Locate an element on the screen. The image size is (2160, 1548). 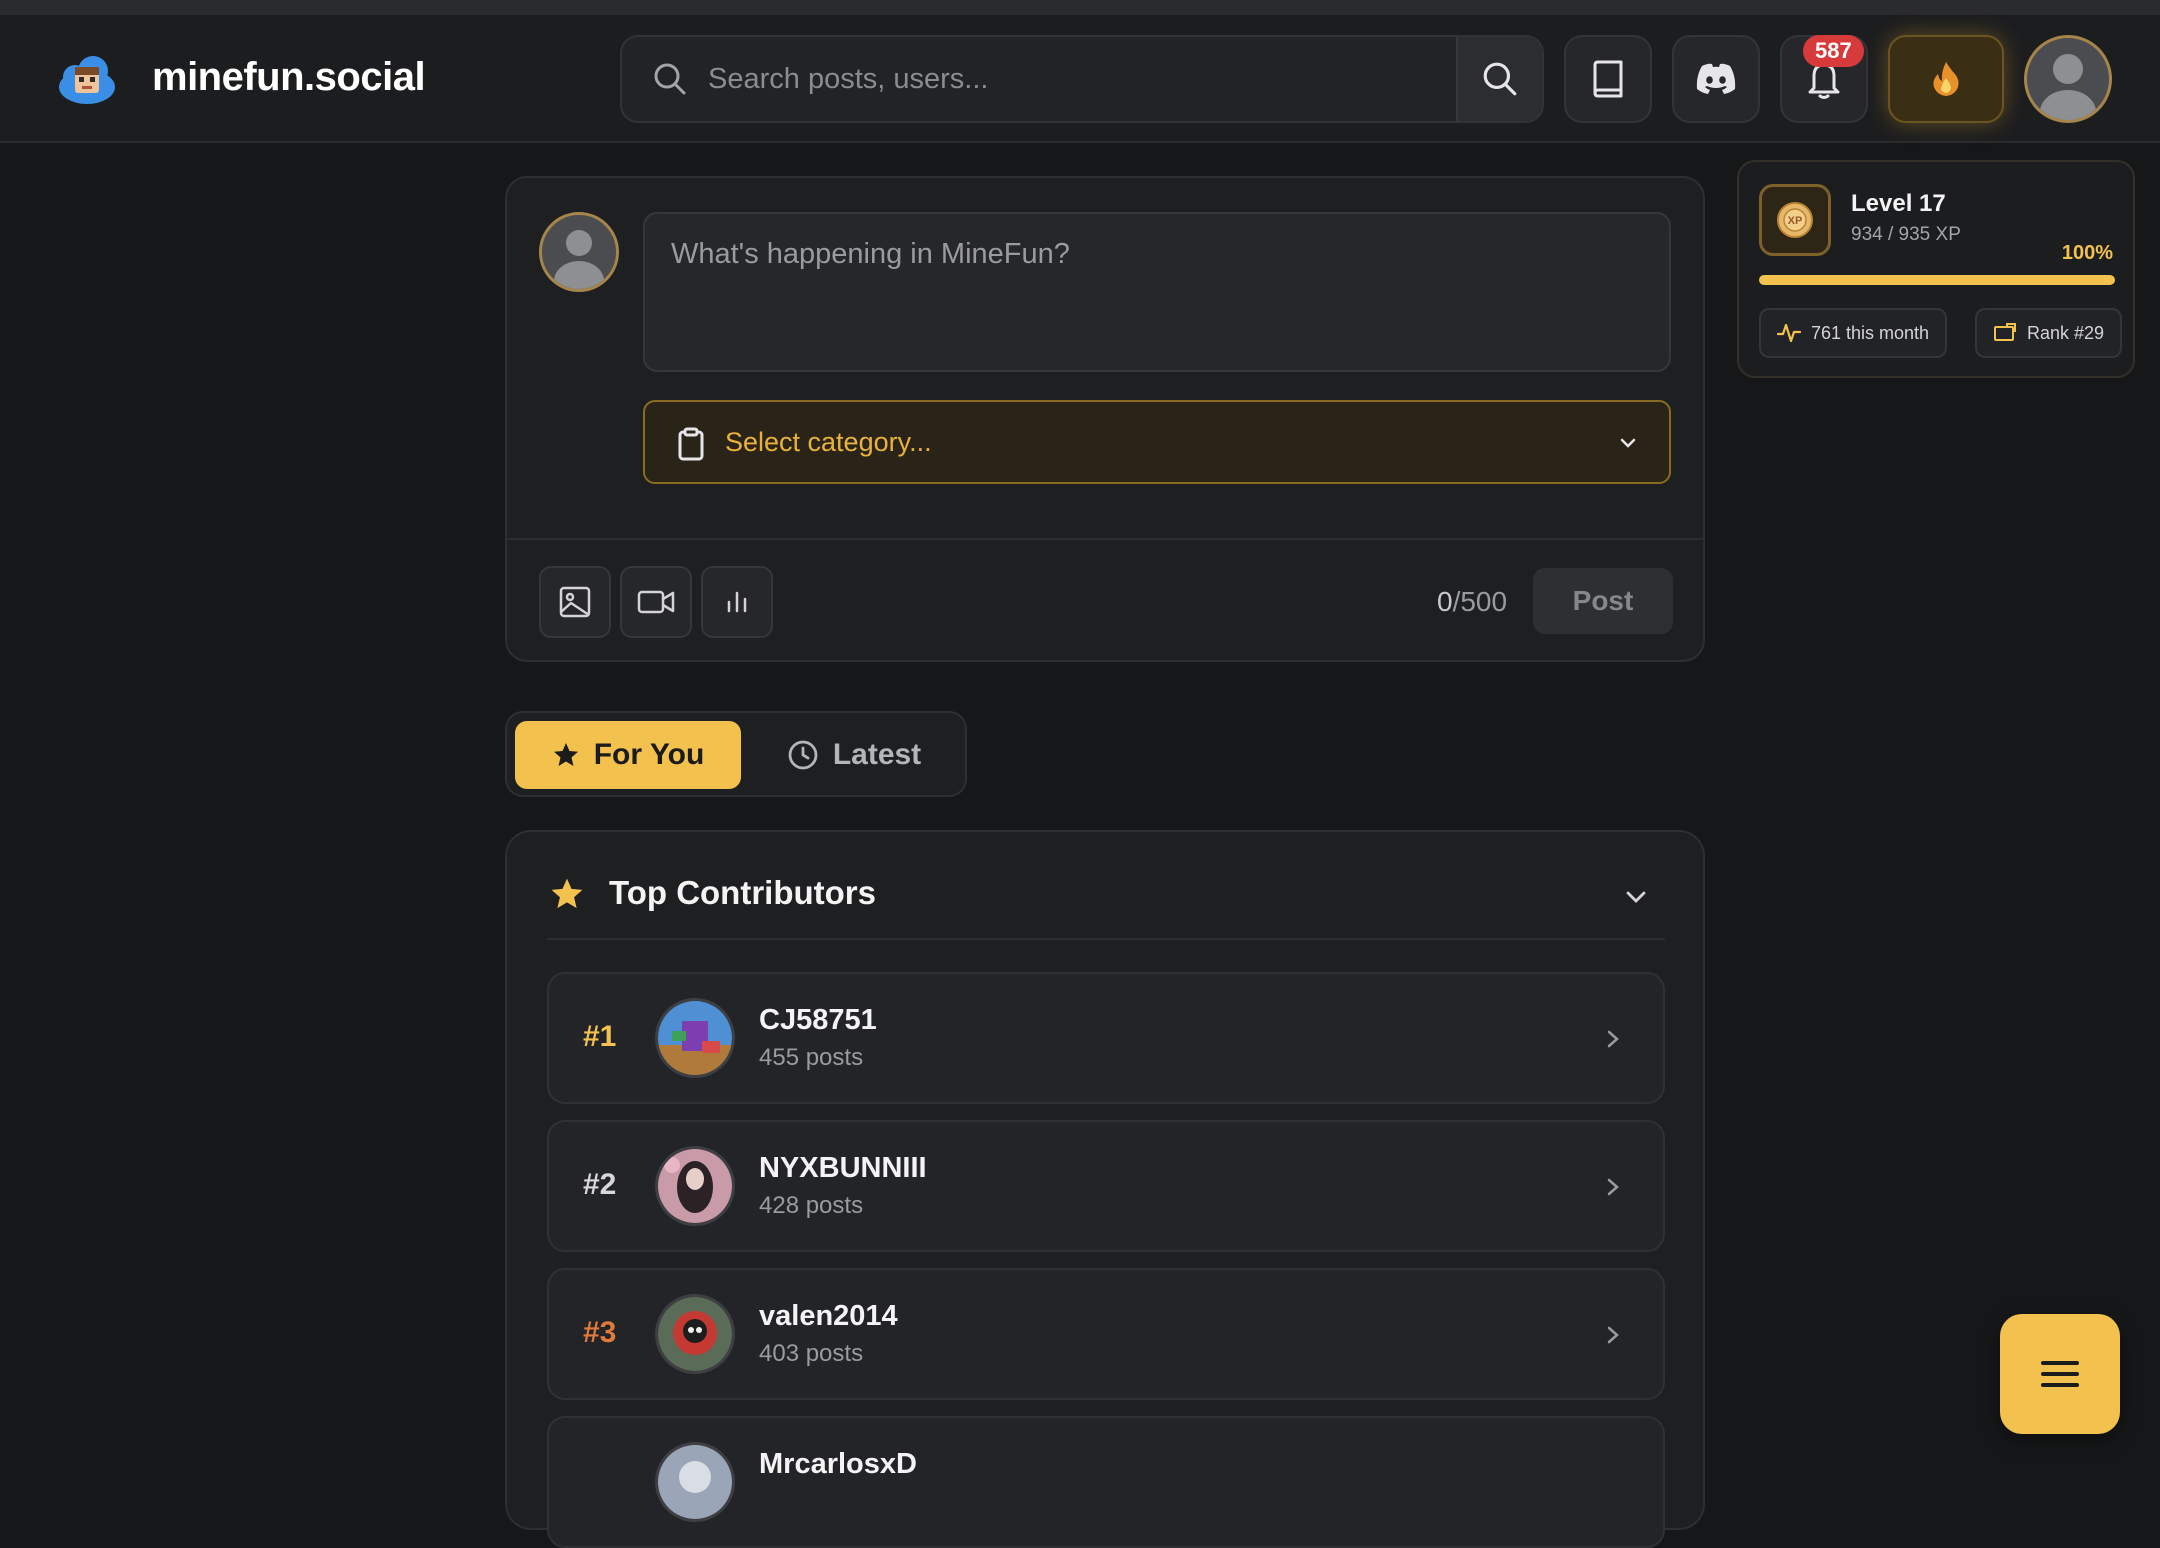
xp-coin-icon: XP is located at coordinates (1795, 220).